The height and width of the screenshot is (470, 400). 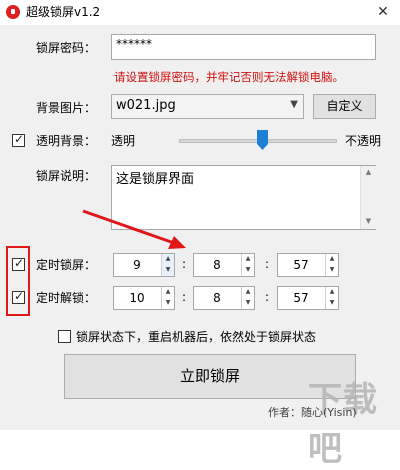 I want to click on unlock-second-stepper: 57 ▲ ▼, so click(x=308, y=298).